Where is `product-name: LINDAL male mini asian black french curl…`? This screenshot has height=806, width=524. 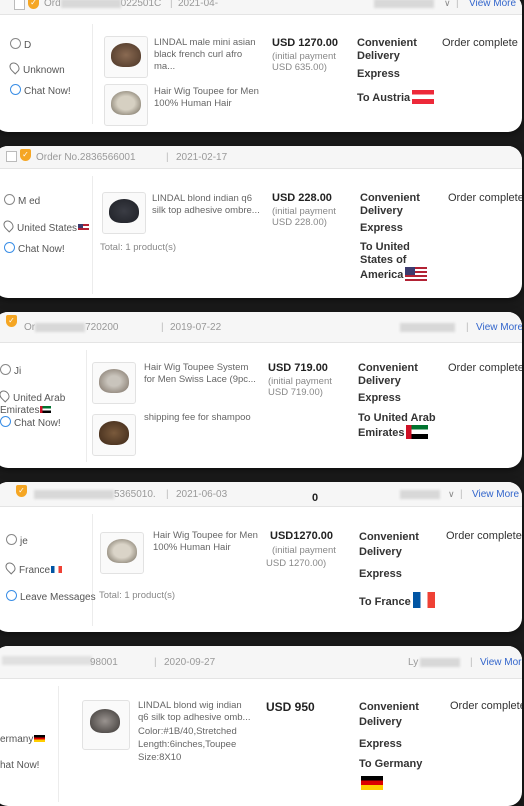 product-name: LINDAL male mini asian black french curl… is located at coordinates (208, 55).